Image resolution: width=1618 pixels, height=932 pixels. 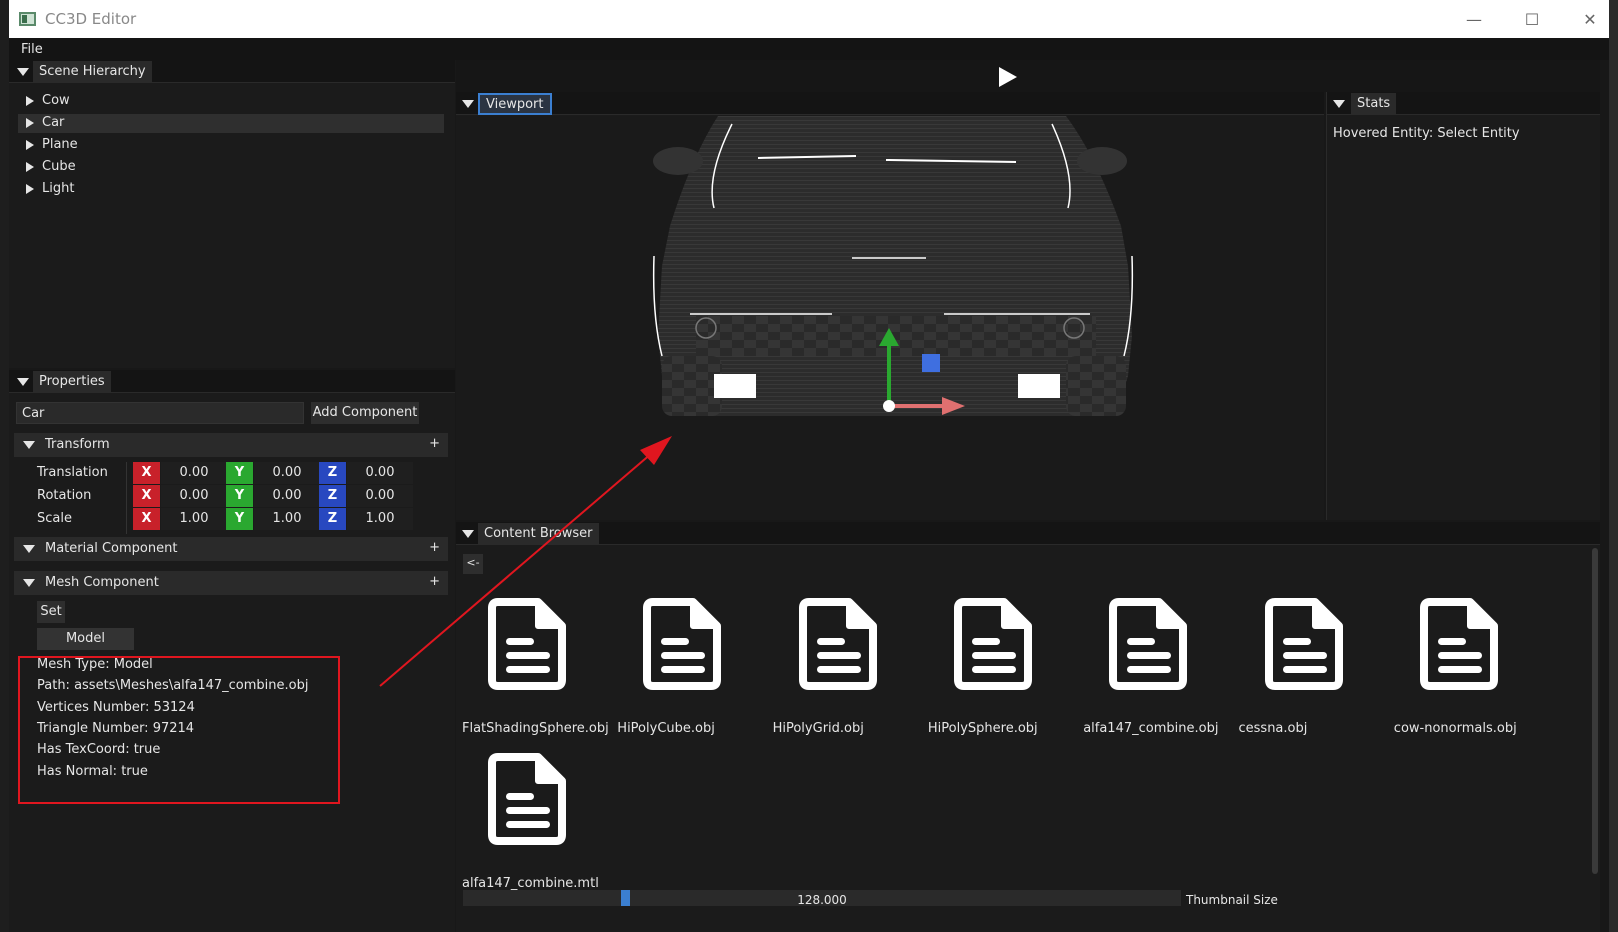 What do you see at coordinates (678, 161) in the screenshot?
I see `car-mirror-left` at bounding box center [678, 161].